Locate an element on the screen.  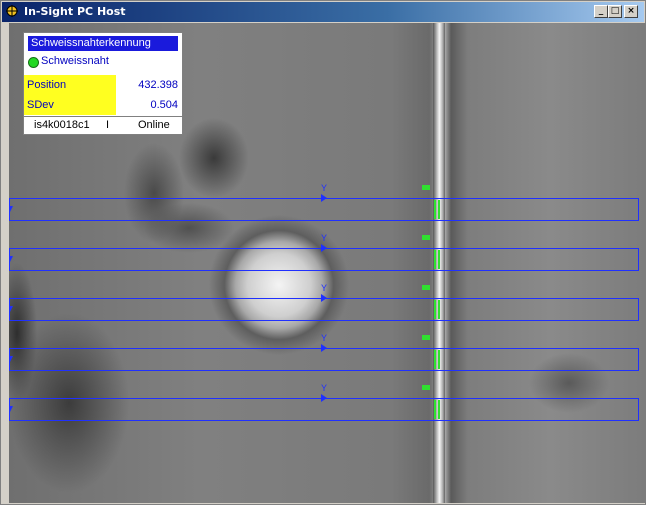
window-title: In-Sight PC Host is located at coordinates (75, 11).